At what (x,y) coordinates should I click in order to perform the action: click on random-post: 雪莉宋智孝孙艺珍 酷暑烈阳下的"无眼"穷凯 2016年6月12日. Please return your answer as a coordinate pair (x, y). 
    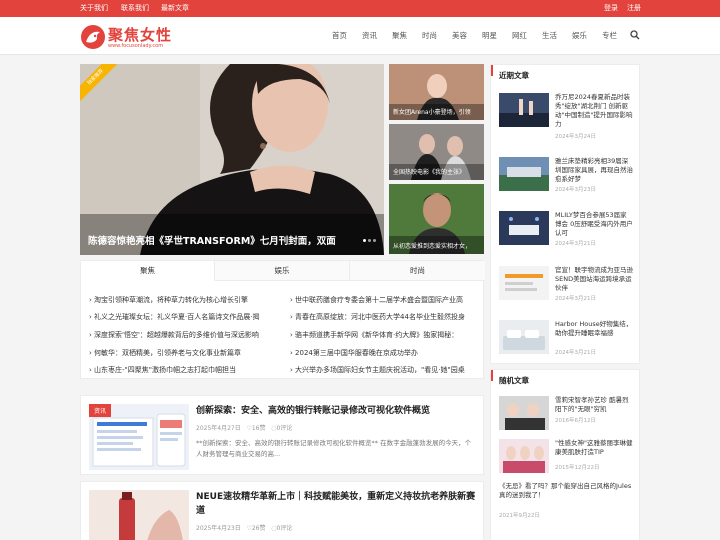
    Looking at the image, I should click on (566, 414).